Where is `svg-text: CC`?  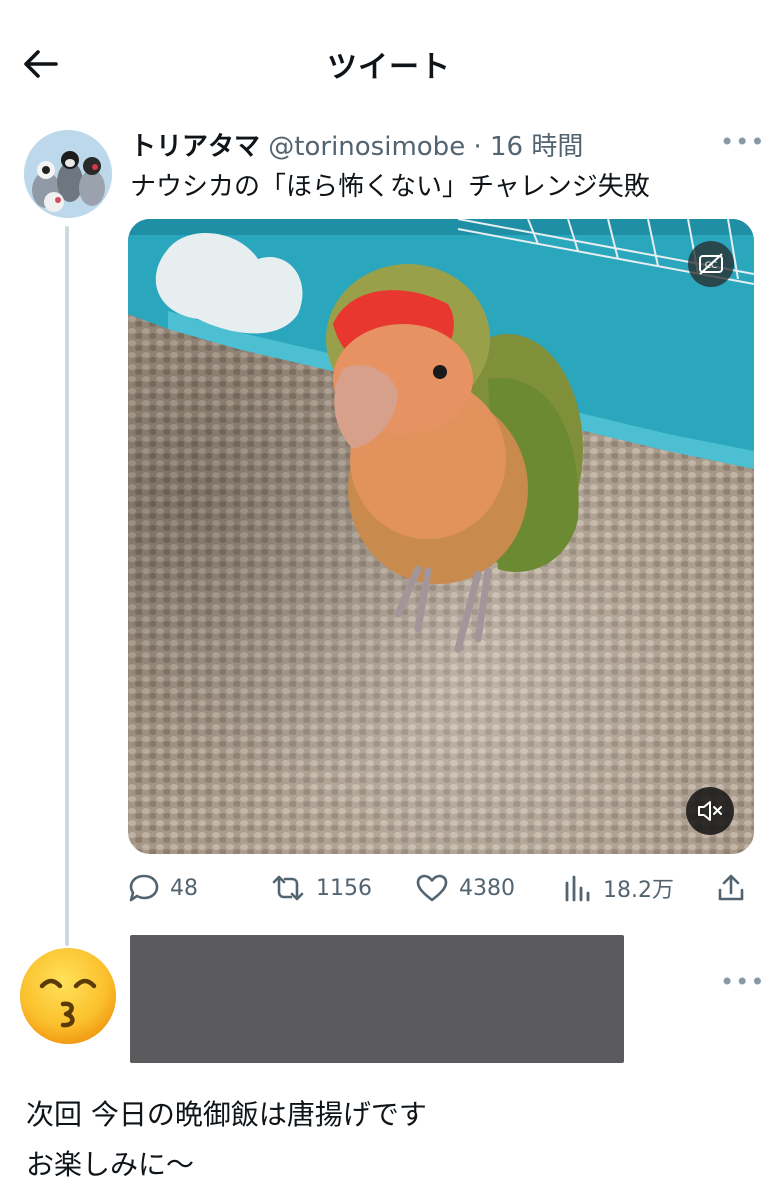 svg-text: CC is located at coordinates (711, 266).